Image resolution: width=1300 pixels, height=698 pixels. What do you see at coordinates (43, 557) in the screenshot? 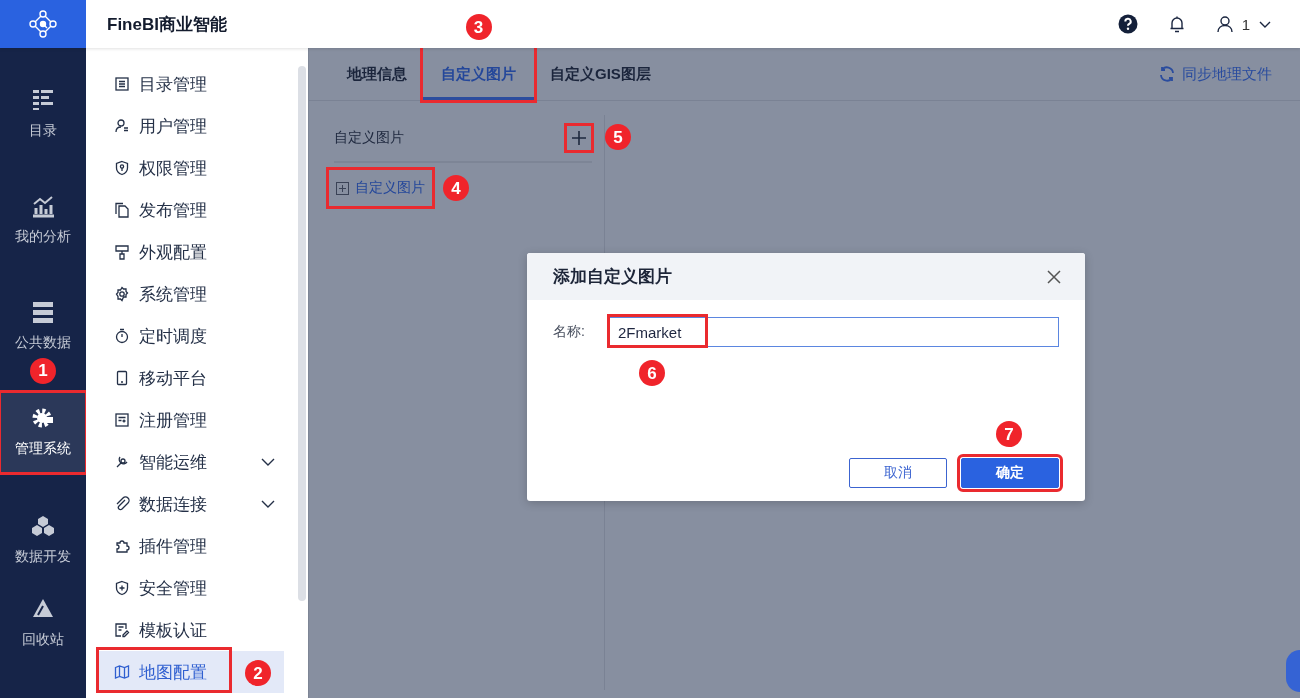
I see `nav-label: 数据开发` at bounding box center [43, 557].